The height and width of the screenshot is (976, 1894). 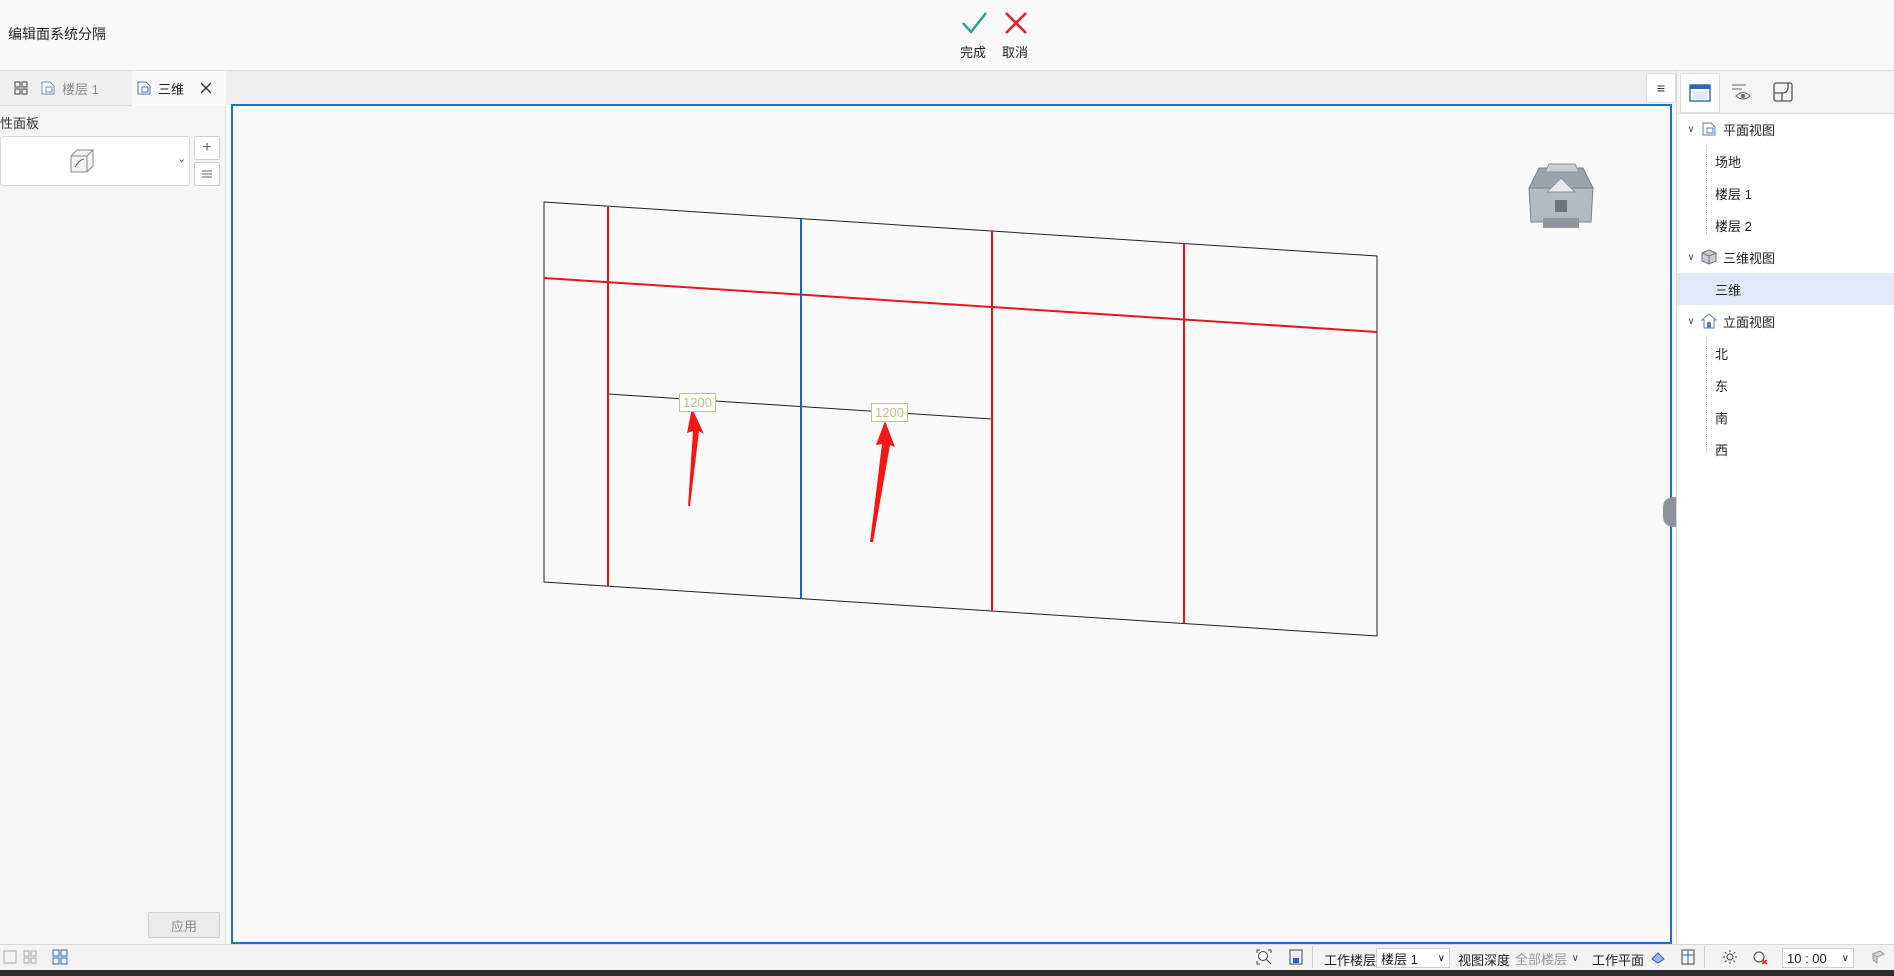 I want to click on cancel-label: 取消, so click(x=1014, y=52).